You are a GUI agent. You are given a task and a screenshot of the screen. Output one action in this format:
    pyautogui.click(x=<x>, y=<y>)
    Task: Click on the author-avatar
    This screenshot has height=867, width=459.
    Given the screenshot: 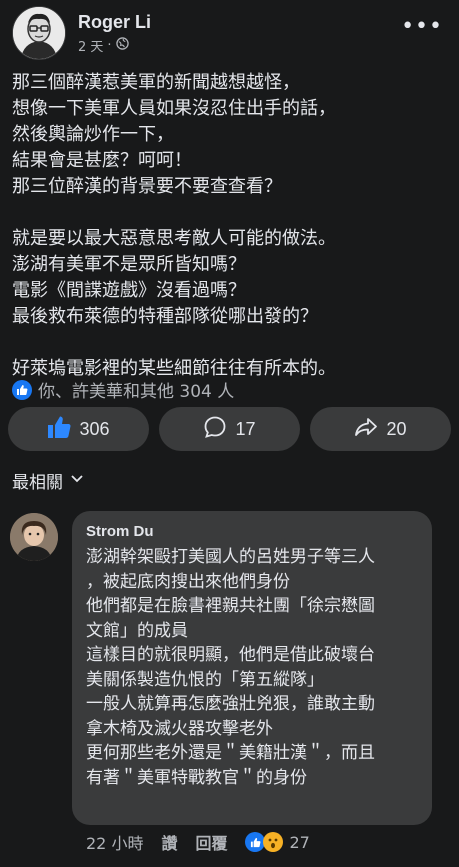 What is the action you would take?
    pyautogui.click(x=39, y=33)
    